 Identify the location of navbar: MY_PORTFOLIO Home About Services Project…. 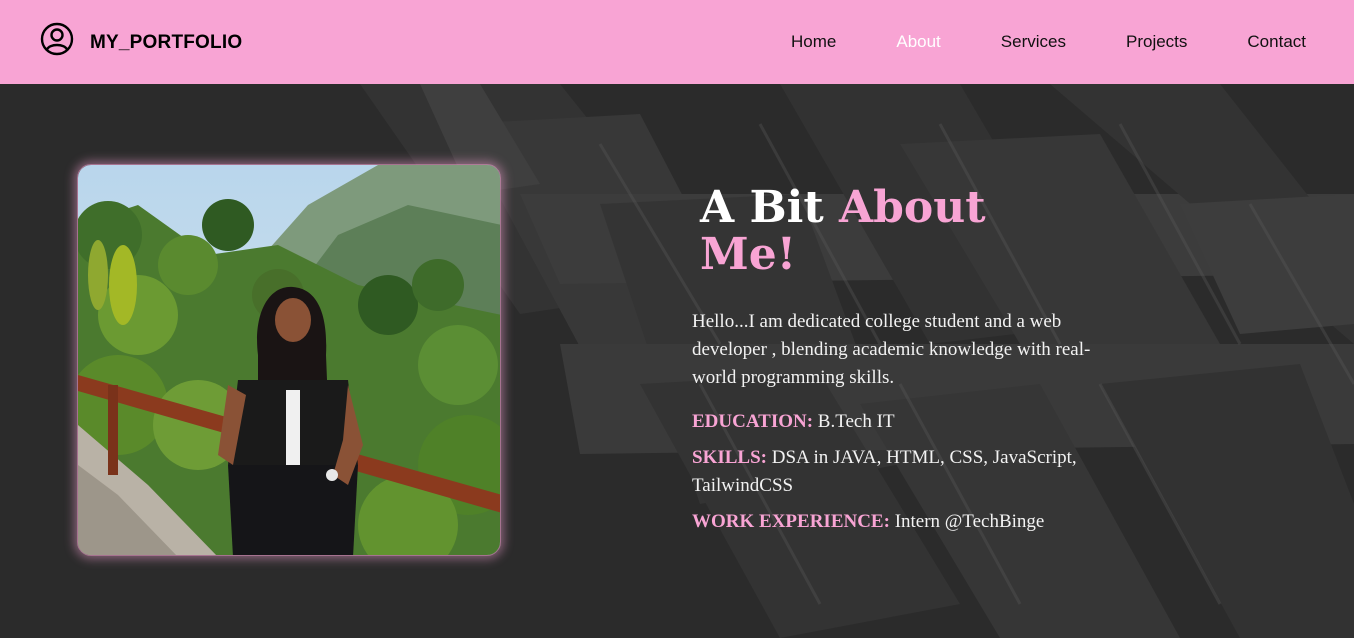
(677, 42).